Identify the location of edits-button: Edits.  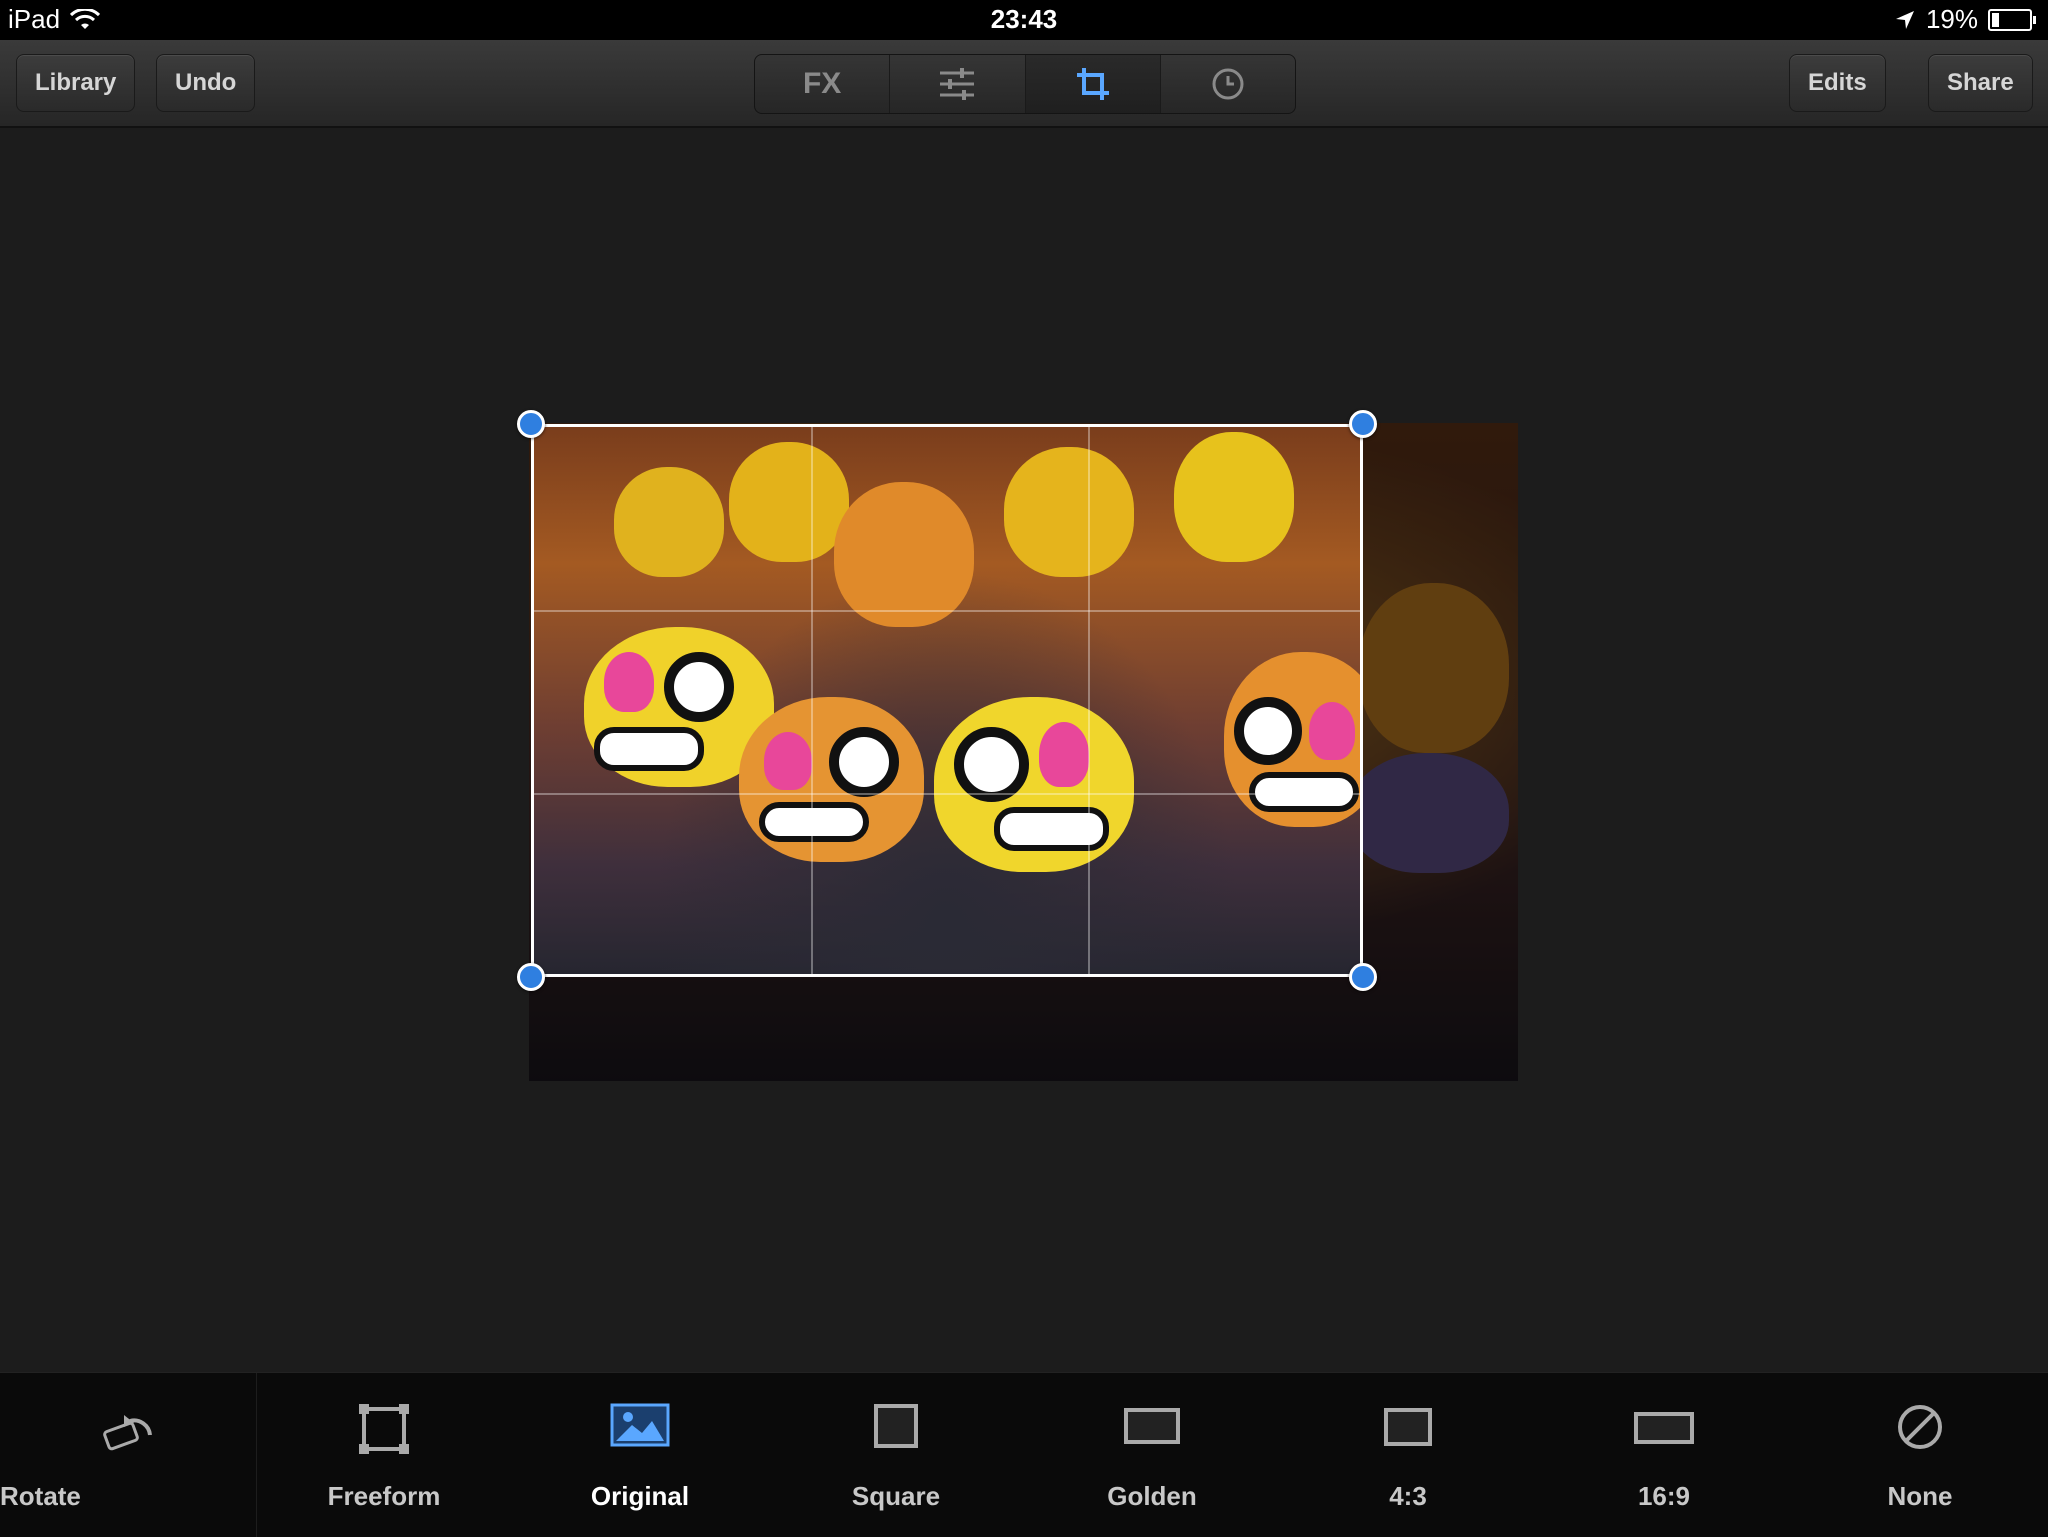
(1837, 83).